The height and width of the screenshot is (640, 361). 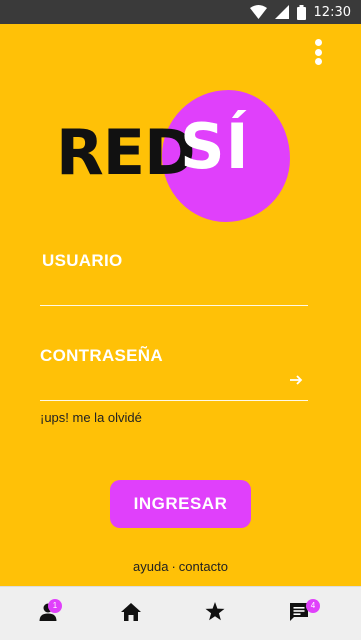 What do you see at coordinates (174, 305) in the screenshot?
I see `user-underline` at bounding box center [174, 305].